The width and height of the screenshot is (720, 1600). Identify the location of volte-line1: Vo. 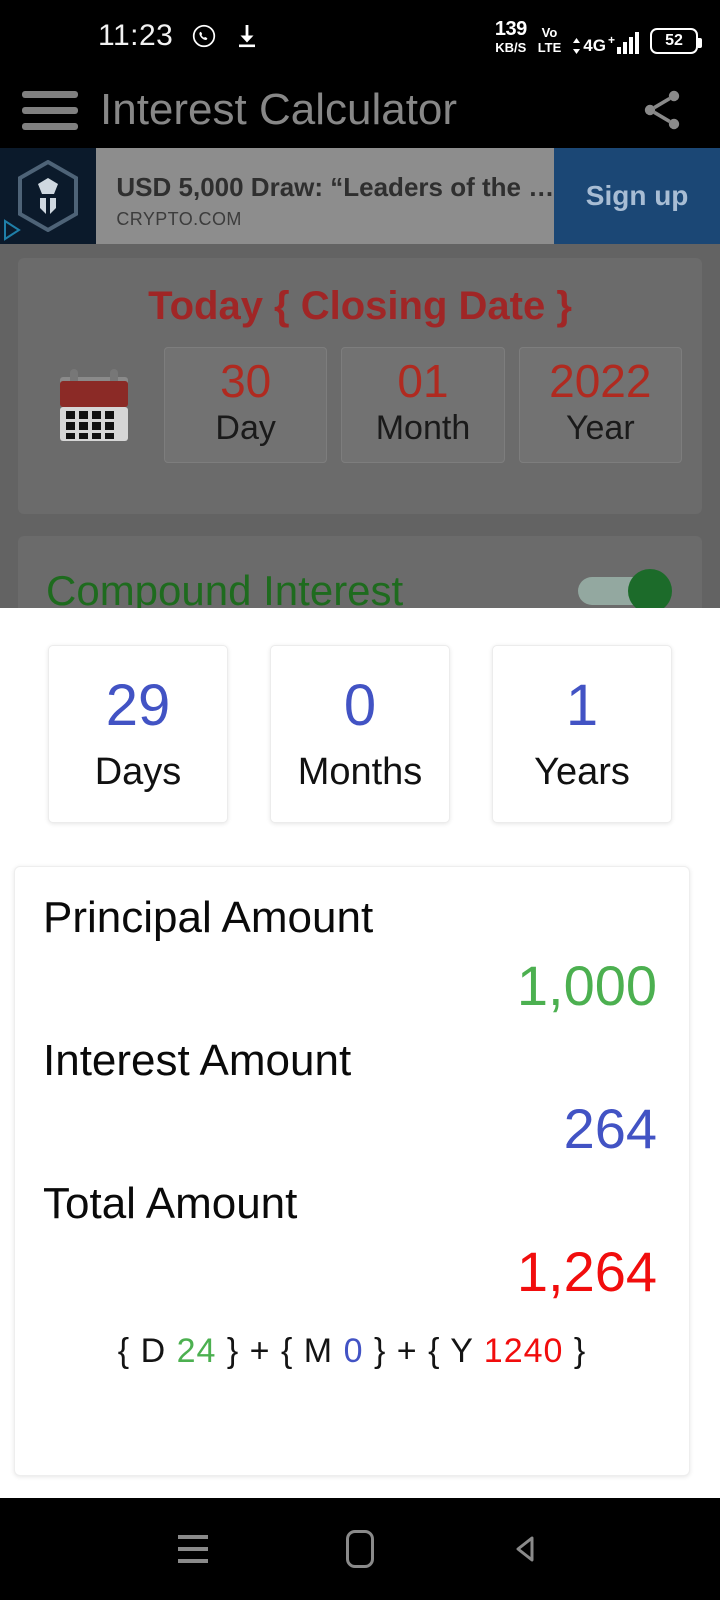
(549, 32).